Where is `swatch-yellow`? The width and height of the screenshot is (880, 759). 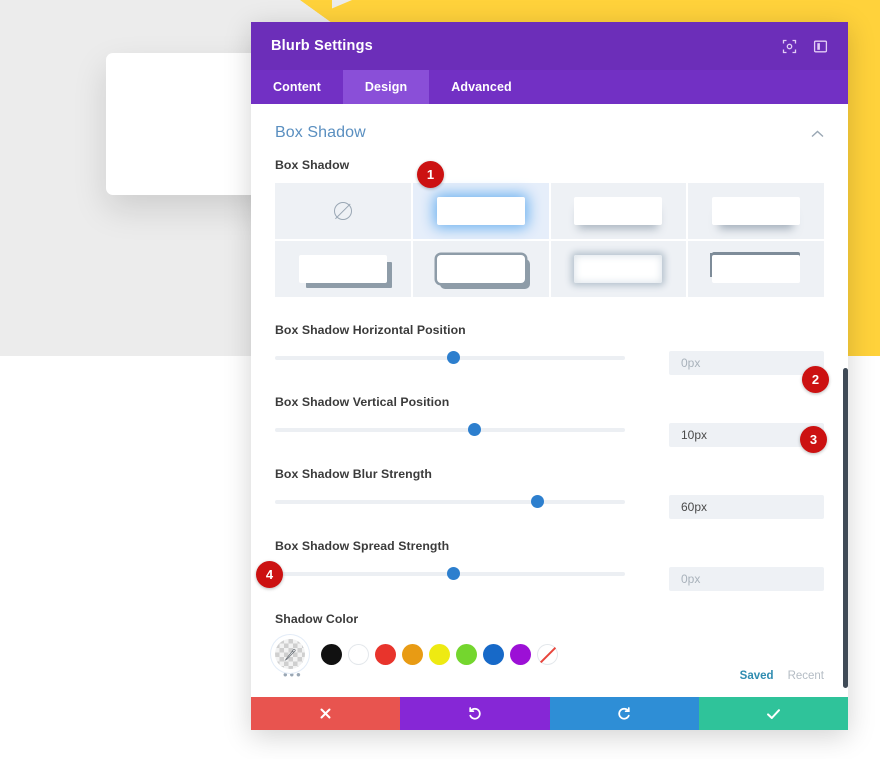
swatch-yellow is located at coordinates (439, 654).